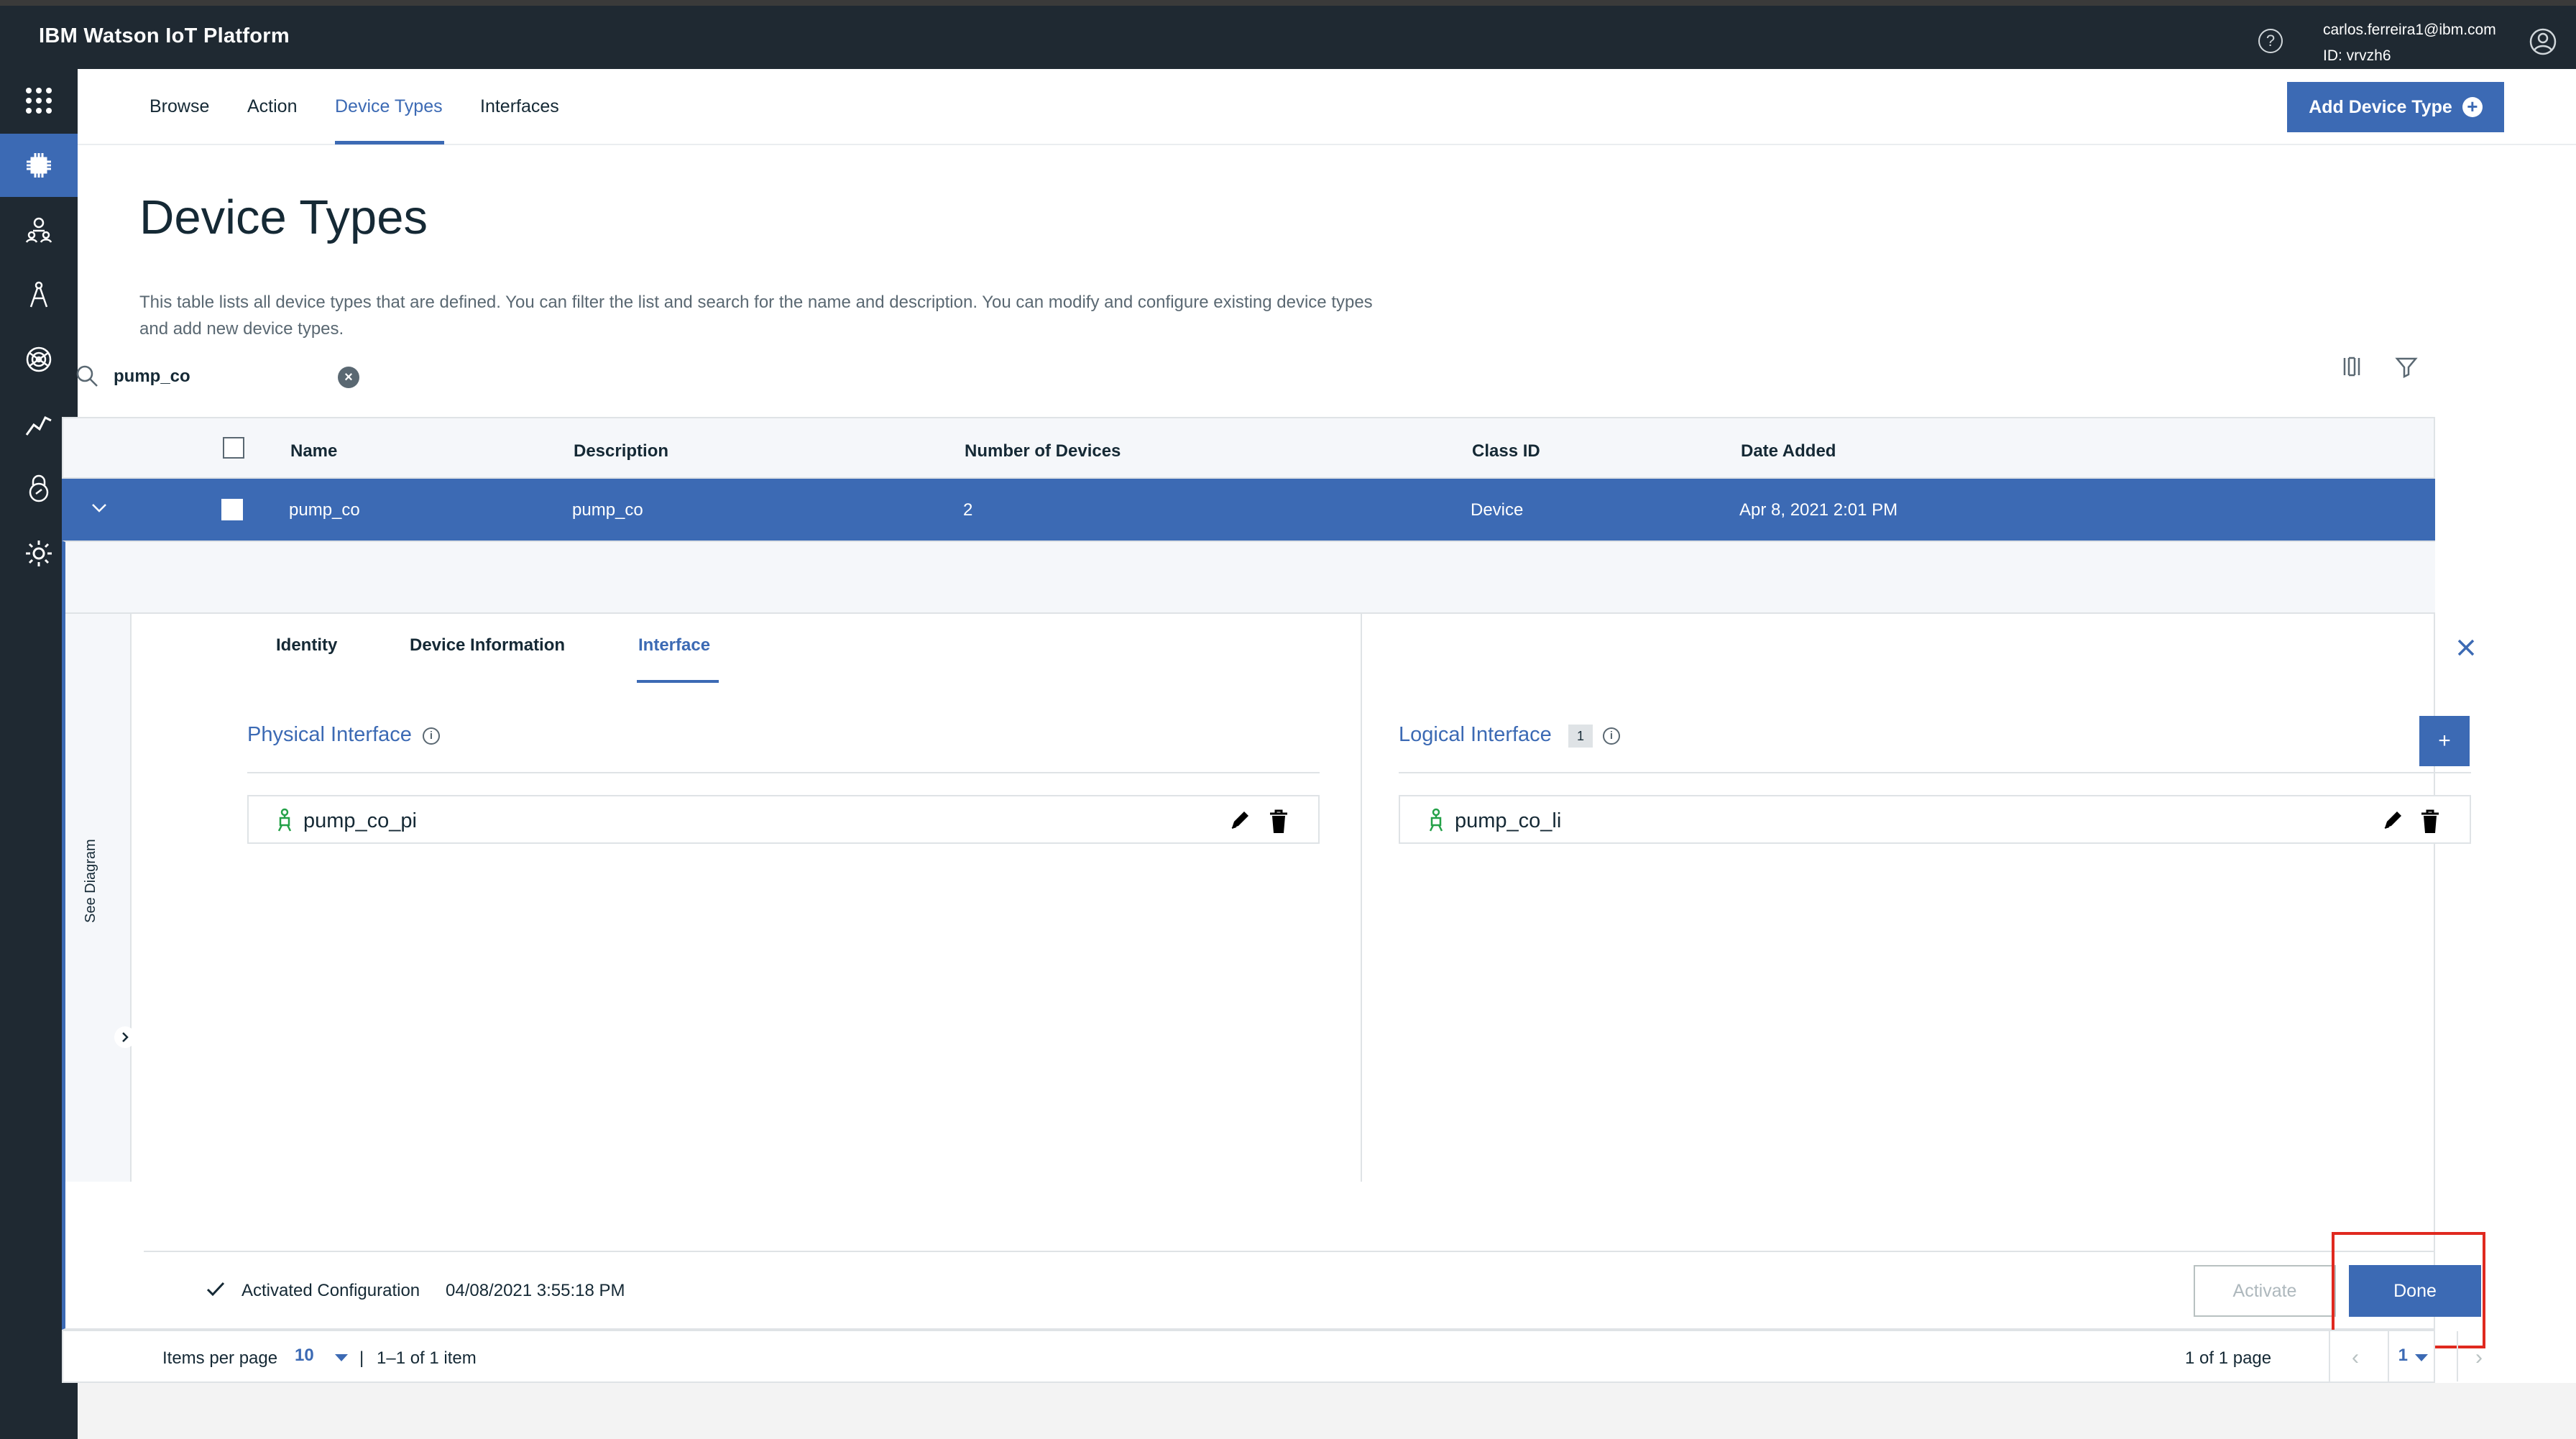 The width and height of the screenshot is (2576, 1439). What do you see at coordinates (39, 165) in the screenshot?
I see `devices-chip-icon` at bounding box center [39, 165].